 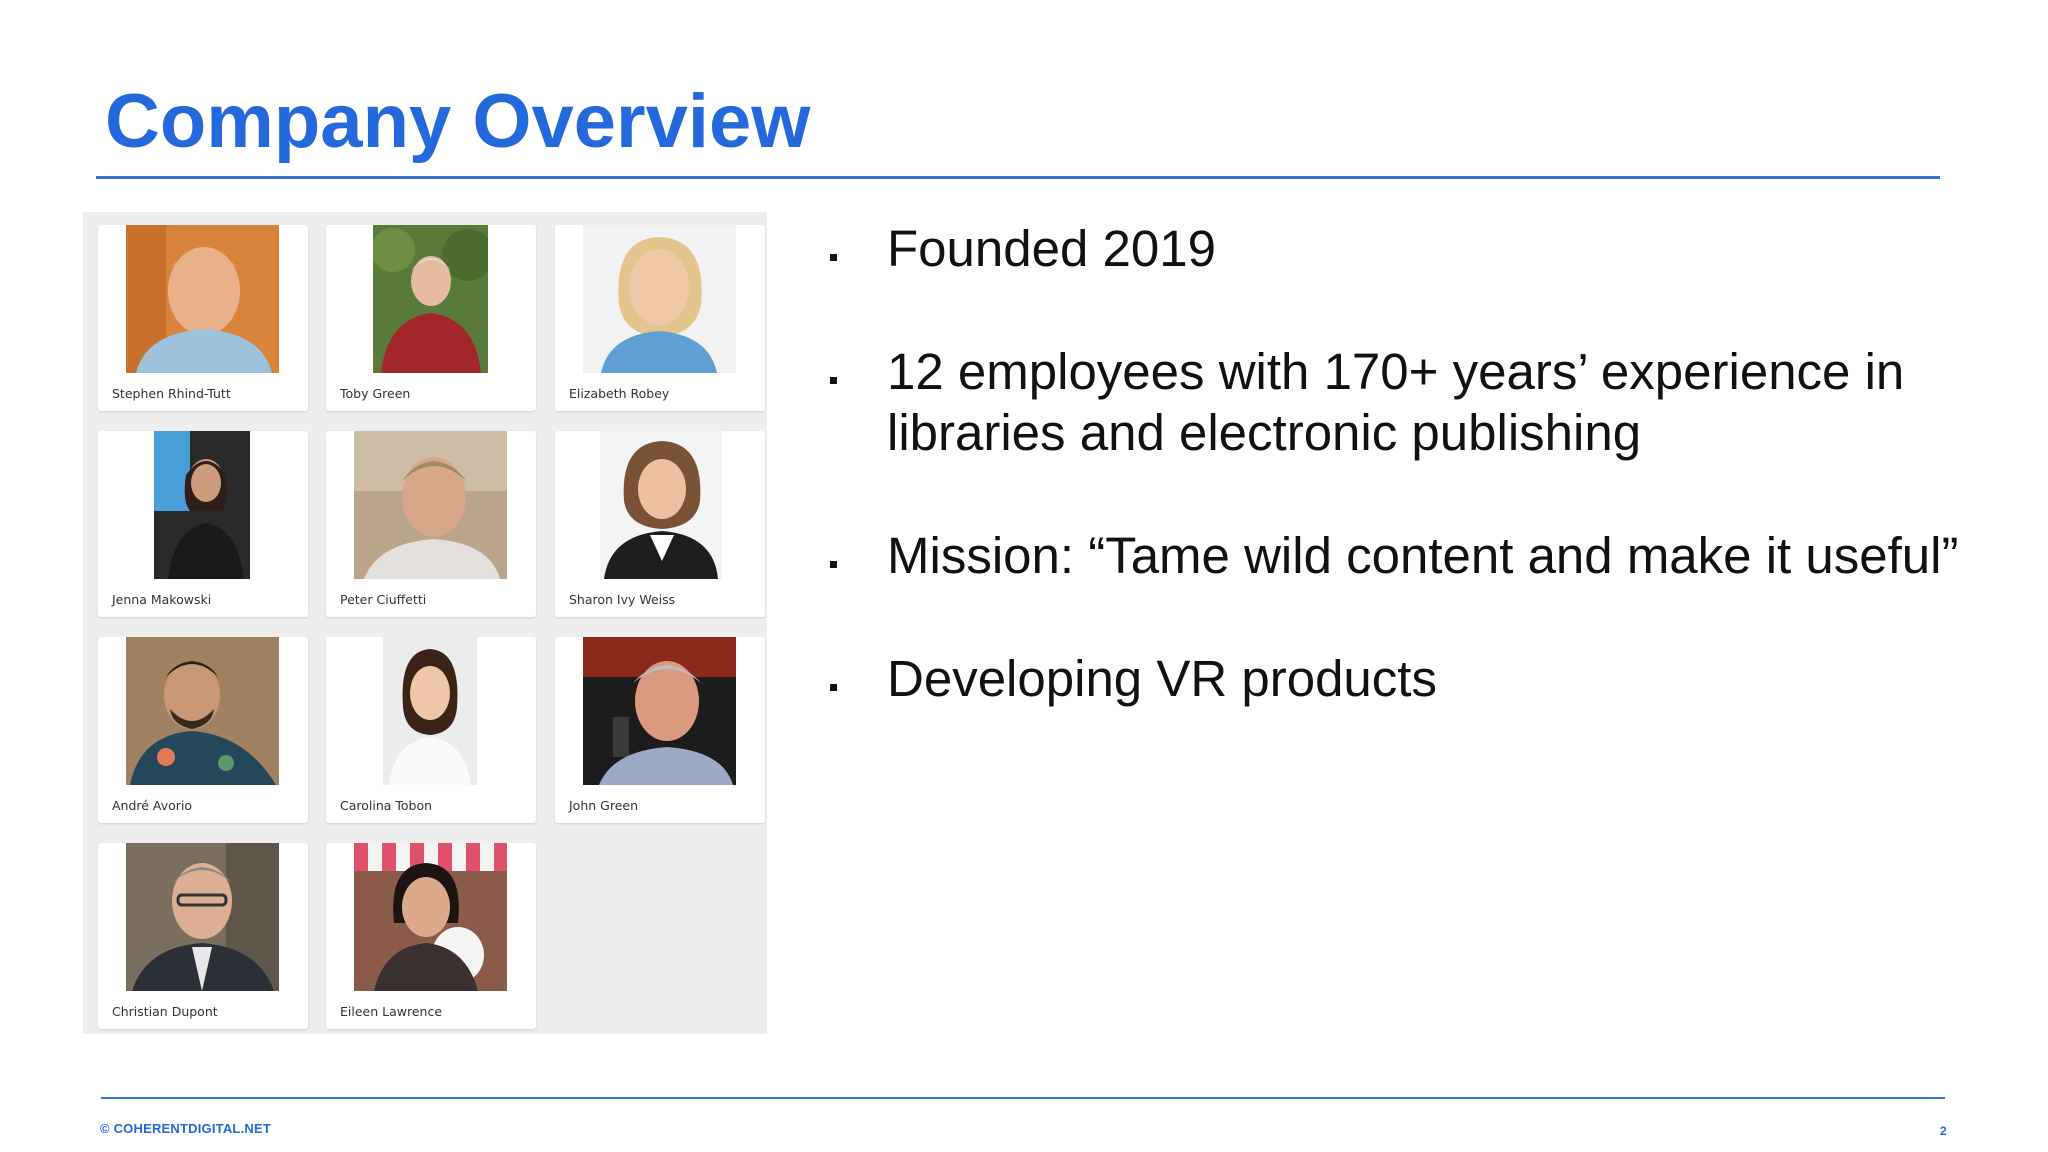 What do you see at coordinates (1023, 1098) in the screenshot?
I see `footer-rule` at bounding box center [1023, 1098].